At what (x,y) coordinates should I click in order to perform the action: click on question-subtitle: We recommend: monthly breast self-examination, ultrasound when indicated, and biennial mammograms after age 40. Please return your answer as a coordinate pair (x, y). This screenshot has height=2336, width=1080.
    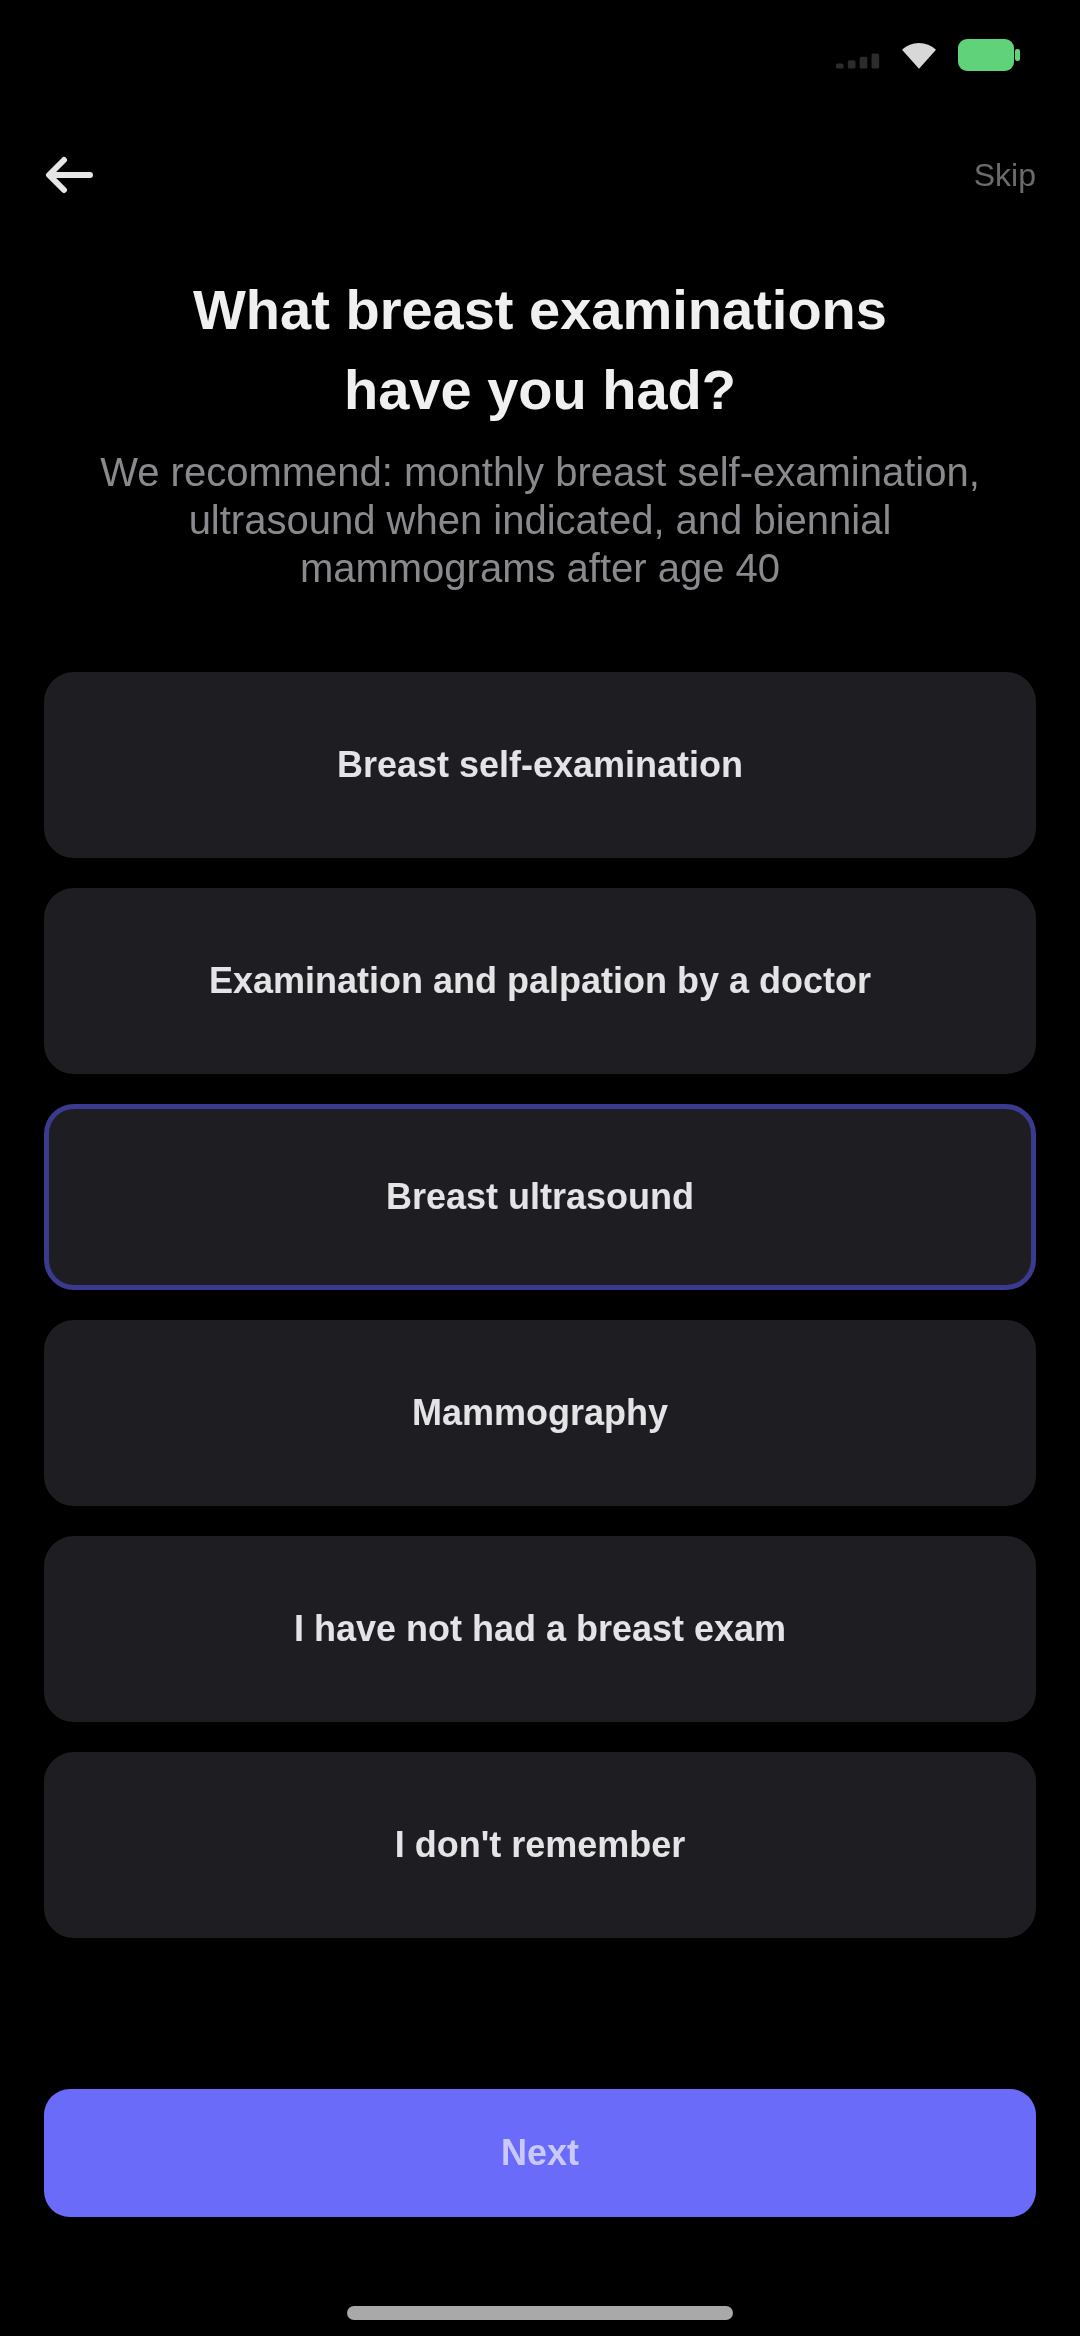
    Looking at the image, I should click on (540, 520).